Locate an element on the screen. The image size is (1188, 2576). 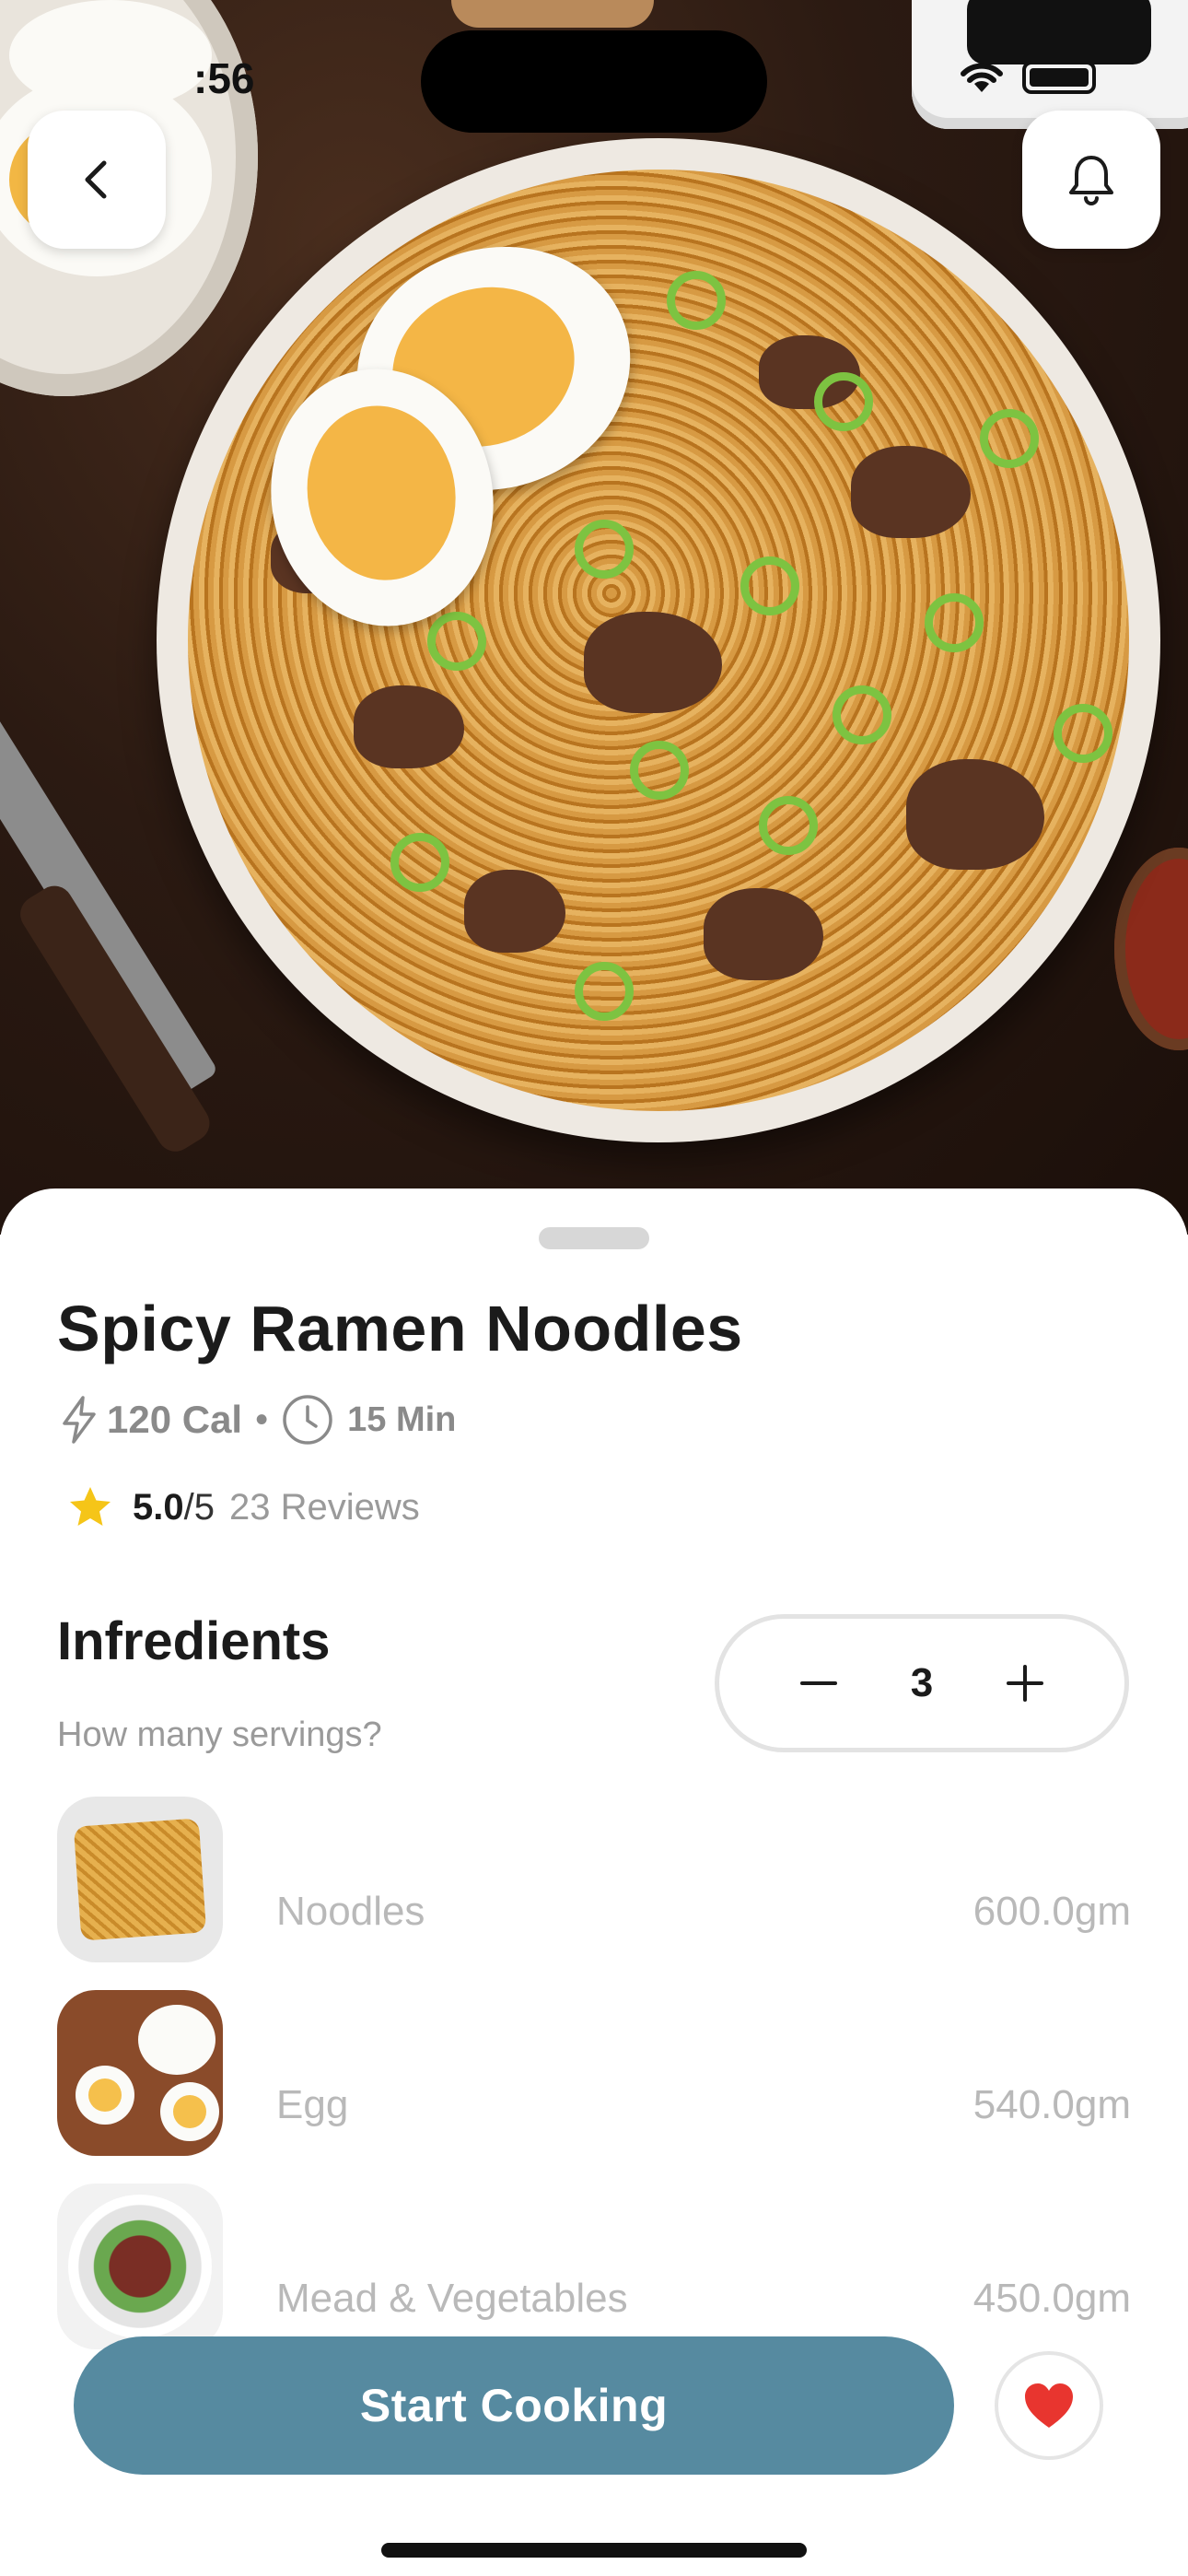
dynamic-island is located at coordinates (594, 81).